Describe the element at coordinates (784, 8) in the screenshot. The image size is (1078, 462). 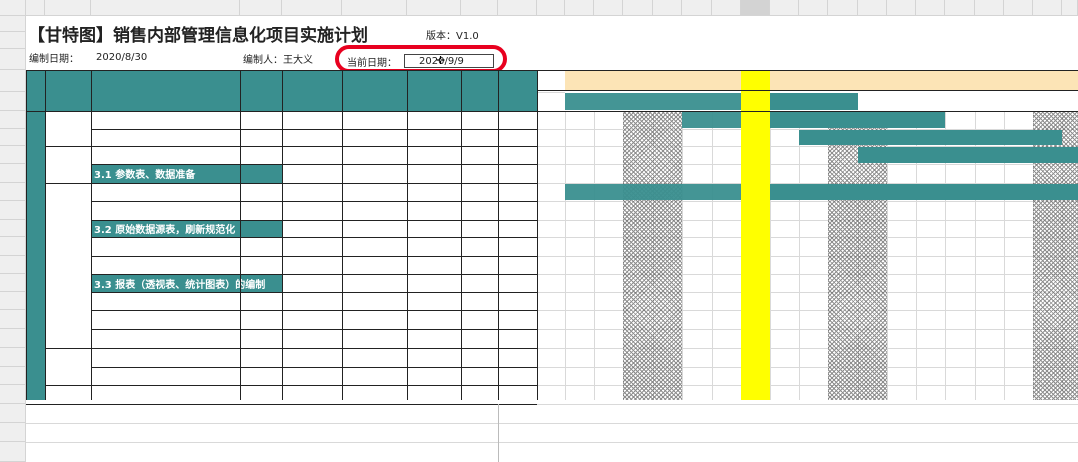
I see `column-header-s` at that location.